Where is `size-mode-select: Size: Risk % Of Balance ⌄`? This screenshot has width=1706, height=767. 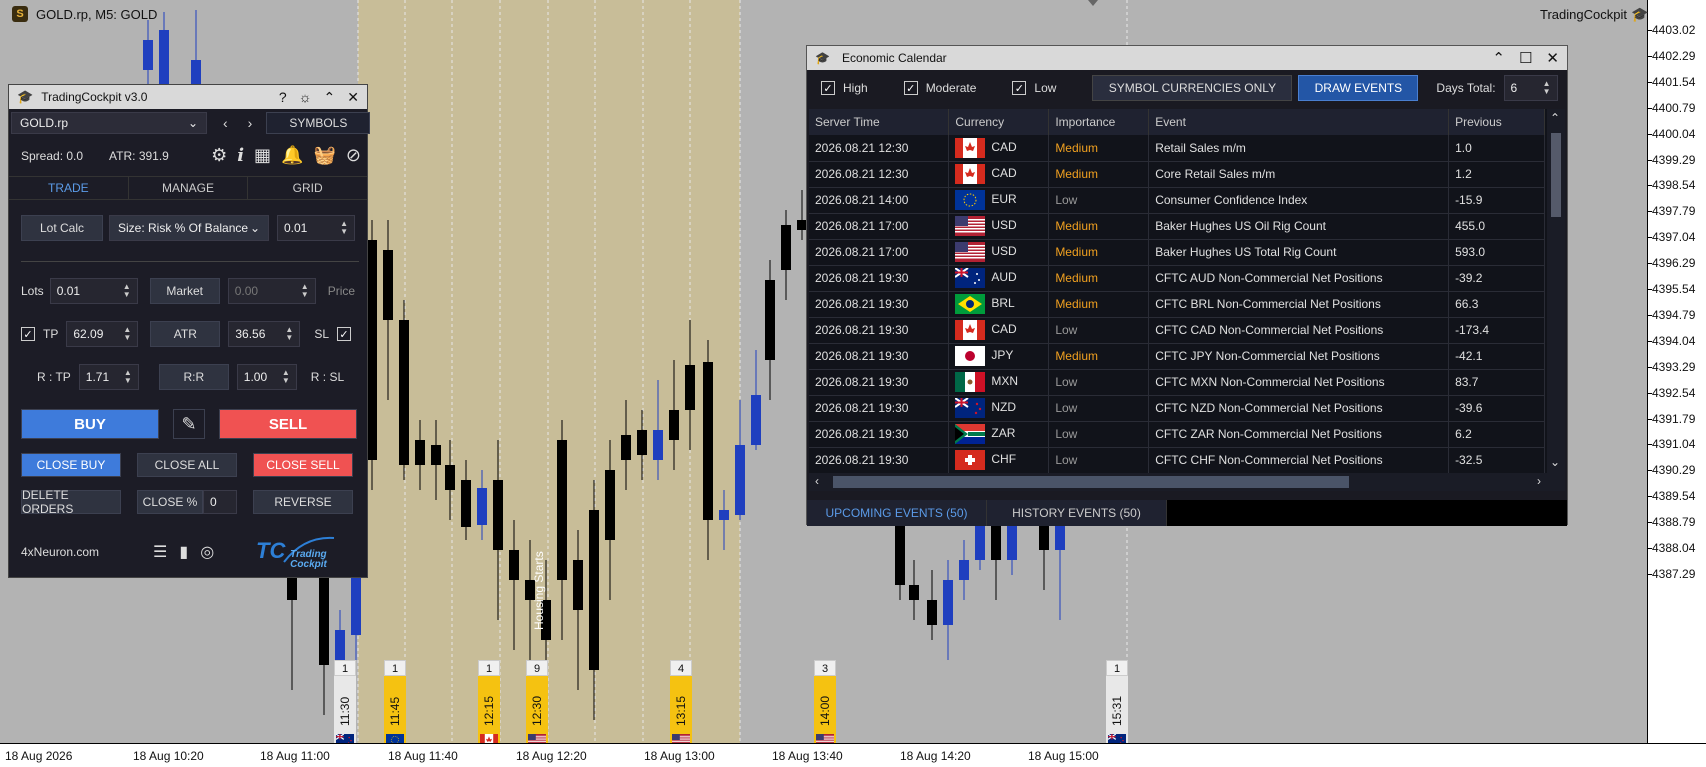
size-mode-select: Size: Risk % Of Balance ⌄ is located at coordinates (189, 228).